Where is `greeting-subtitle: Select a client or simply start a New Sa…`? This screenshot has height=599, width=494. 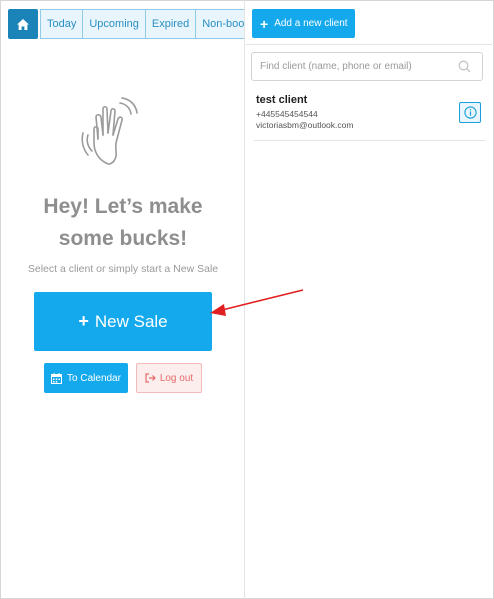
greeting-subtitle: Select a client or simply start a New Sa… is located at coordinates (123, 269).